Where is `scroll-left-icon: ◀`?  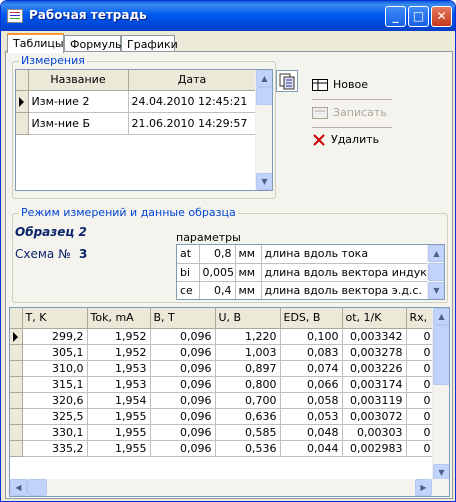 scroll-left-icon: ◀ is located at coordinates (18, 487).